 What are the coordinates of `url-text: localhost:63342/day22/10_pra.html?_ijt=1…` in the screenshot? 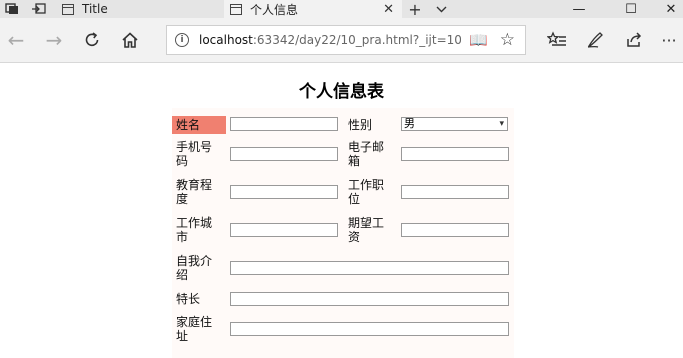 It's located at (330, 40).